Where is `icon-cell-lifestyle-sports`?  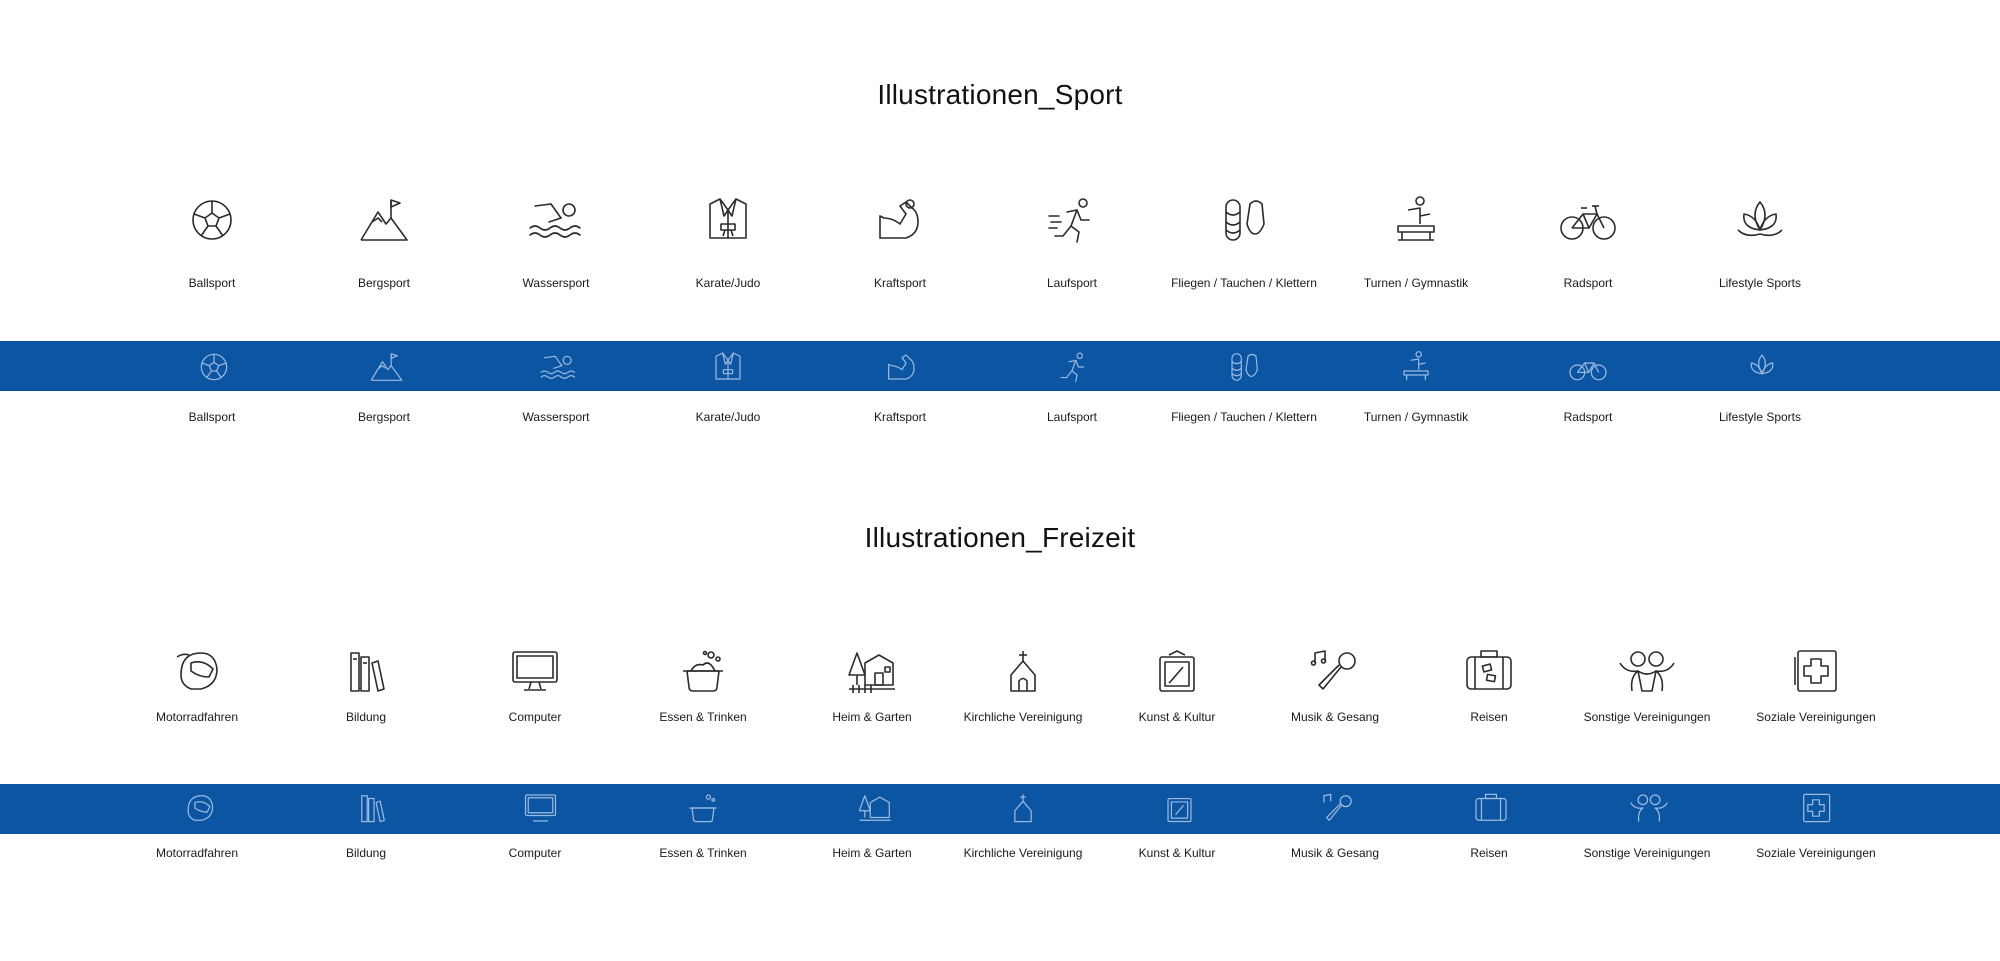
icon-cell-lifestyle-sports is located at coordinates (1760, 220).